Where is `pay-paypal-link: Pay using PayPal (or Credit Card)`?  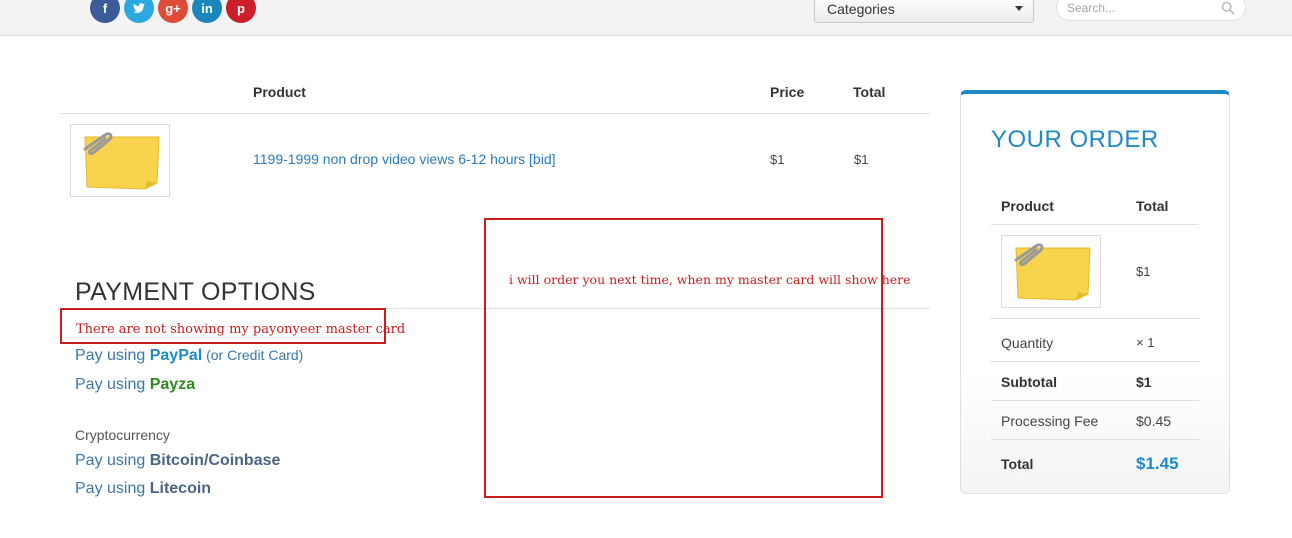 pay-paypal-link: Pay using PayPal (or Credit Card) is located at coordinates (189, 356).